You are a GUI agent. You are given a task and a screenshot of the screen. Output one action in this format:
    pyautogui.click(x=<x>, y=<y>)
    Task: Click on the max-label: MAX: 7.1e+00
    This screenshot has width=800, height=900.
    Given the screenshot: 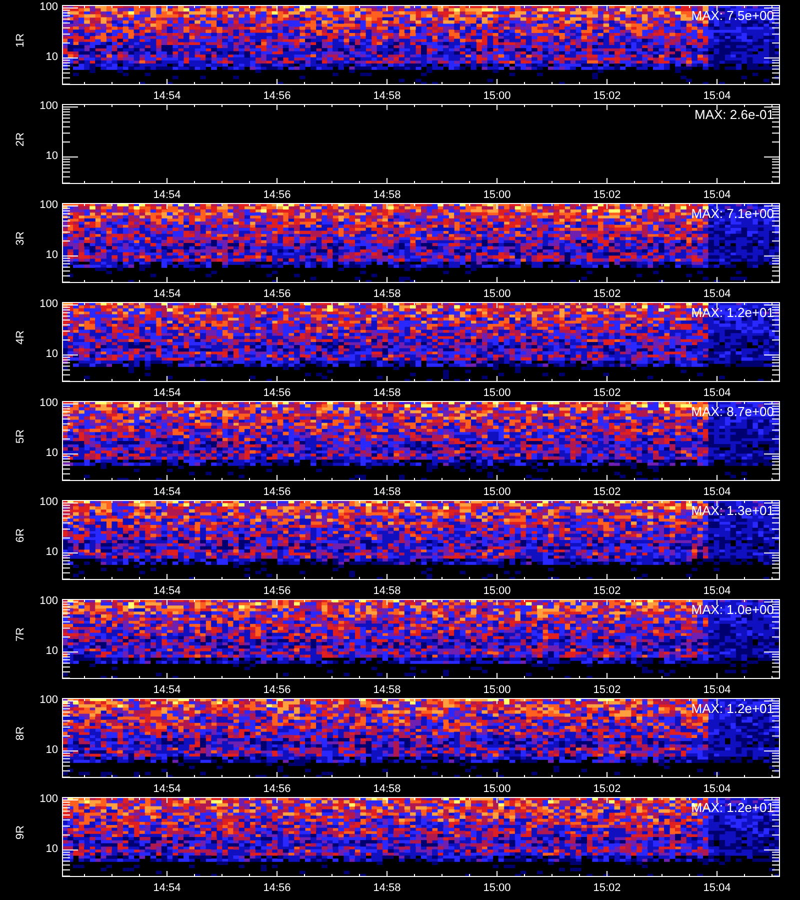 What is the action you would take?
    pyautogui.click(x=732, y=213)
    